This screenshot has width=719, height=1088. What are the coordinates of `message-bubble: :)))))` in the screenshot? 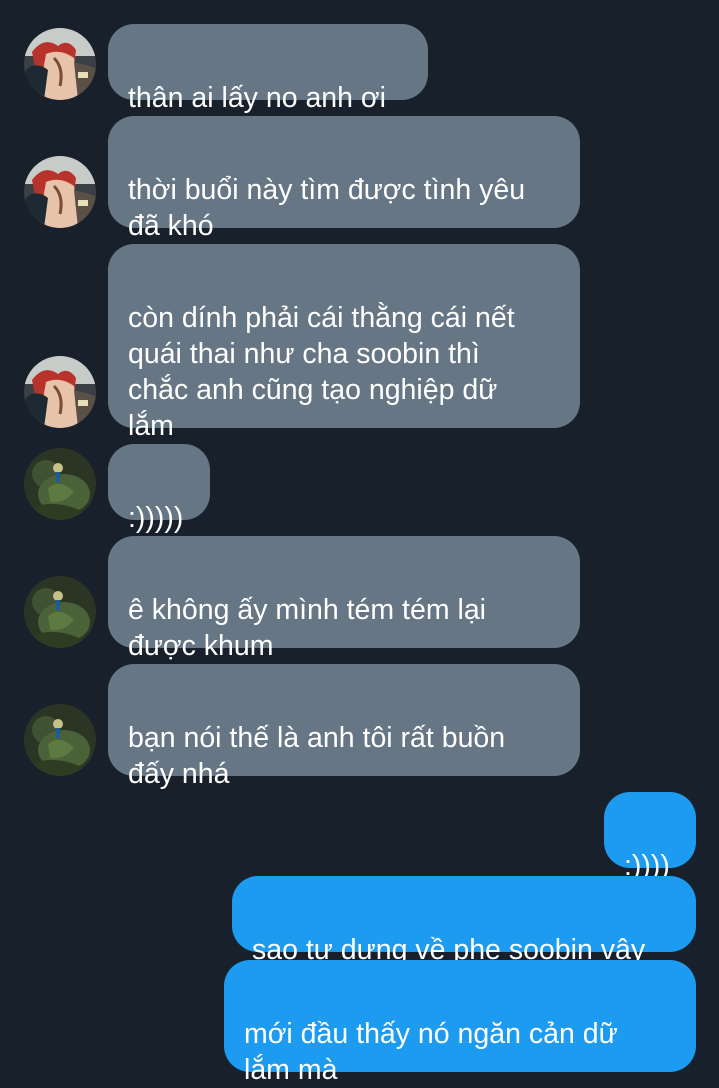 It's located at (159, 489).